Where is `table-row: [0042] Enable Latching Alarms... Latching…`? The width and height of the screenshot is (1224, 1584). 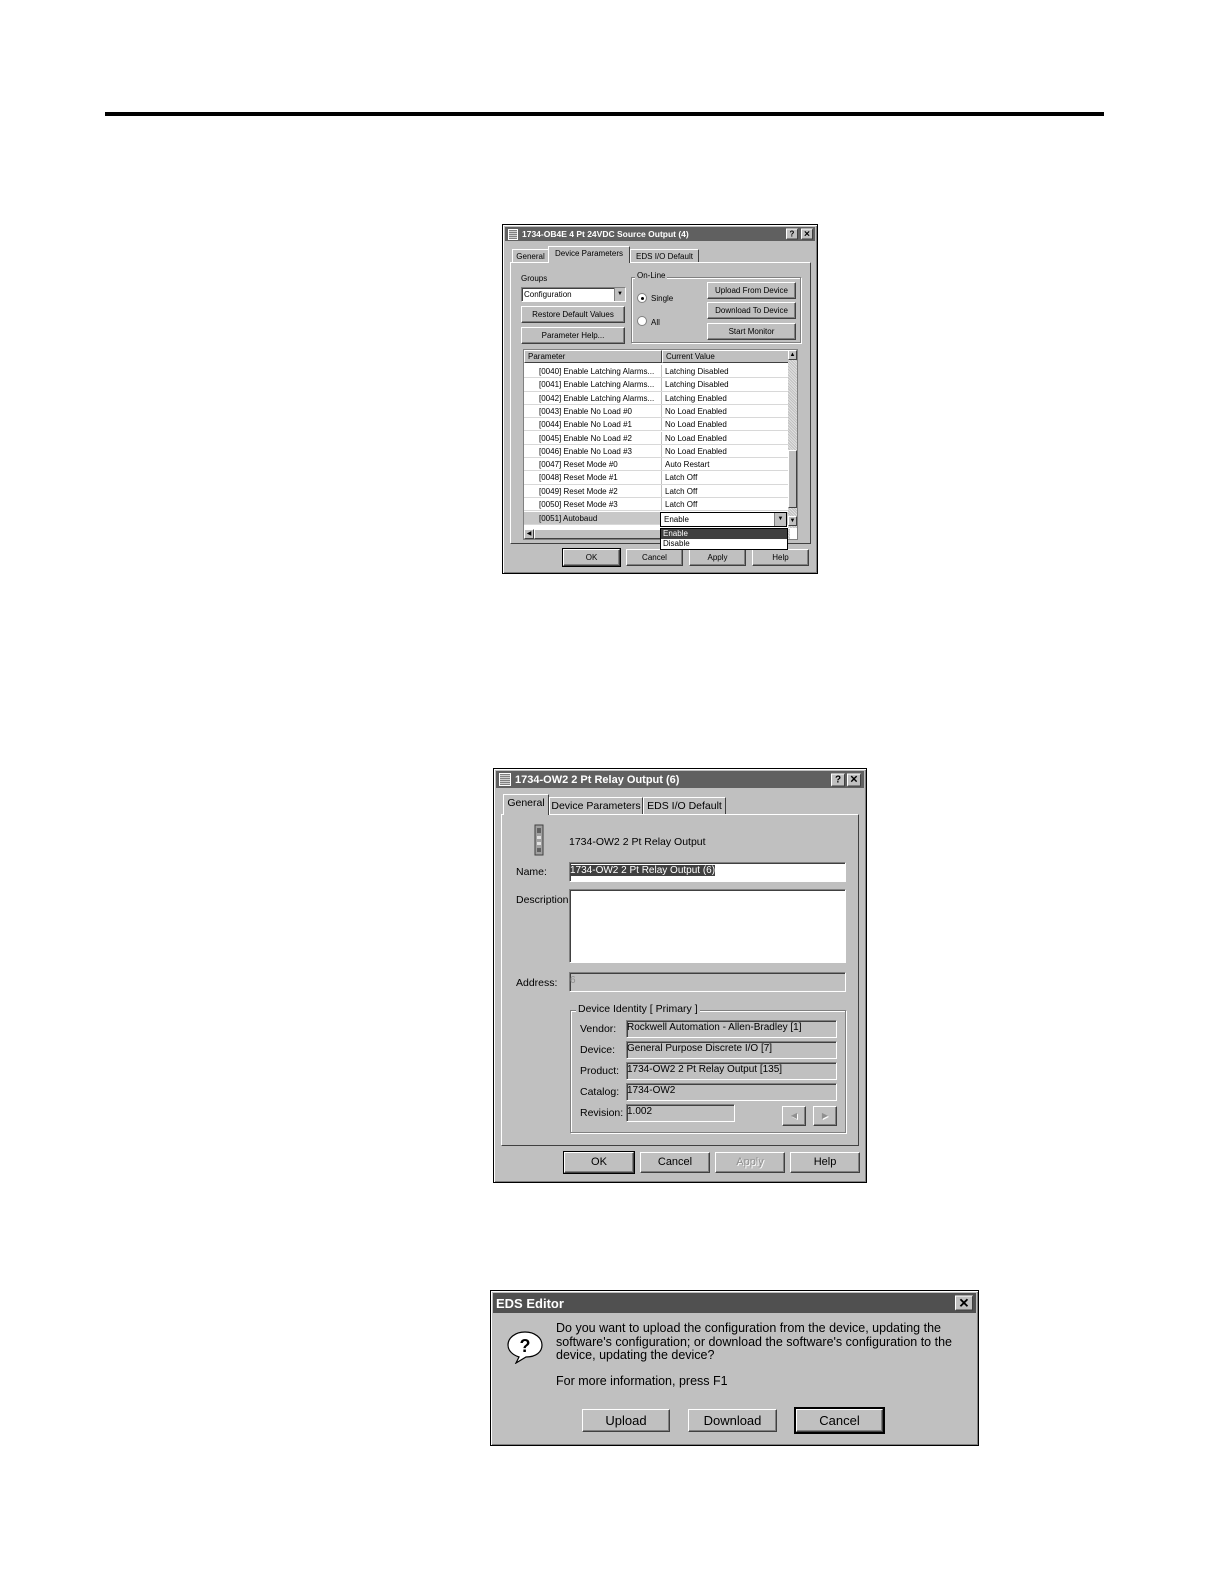
table-row: [0042] Enable Latching Alarms... Latching… is located at coordinates (657, 398).